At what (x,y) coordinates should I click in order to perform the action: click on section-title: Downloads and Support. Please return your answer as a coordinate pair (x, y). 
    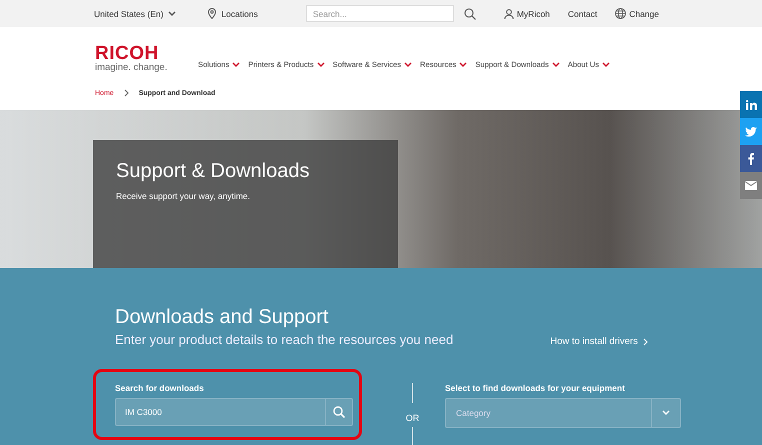
    Looking at the image, I should click on (222, 317).